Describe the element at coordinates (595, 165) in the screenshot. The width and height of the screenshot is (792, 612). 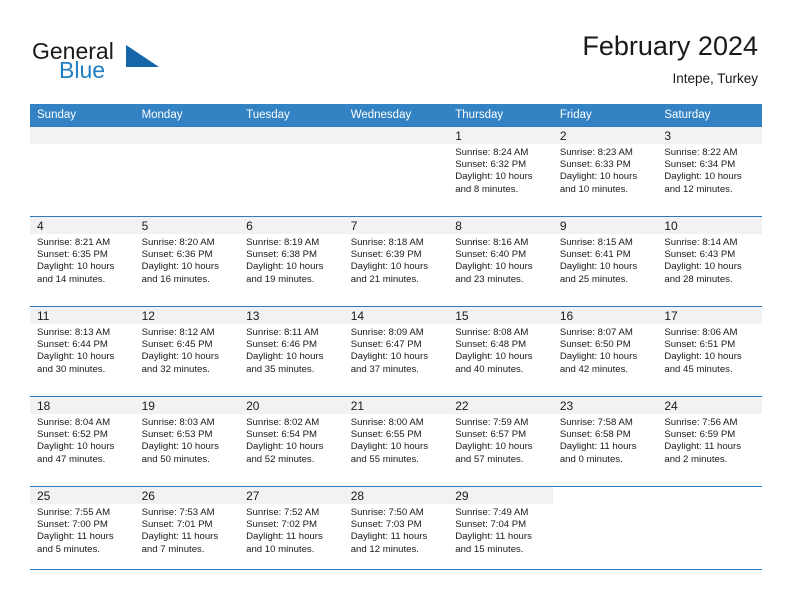
I see `sunset-text: Sunset: 6:33 PM` at that location.